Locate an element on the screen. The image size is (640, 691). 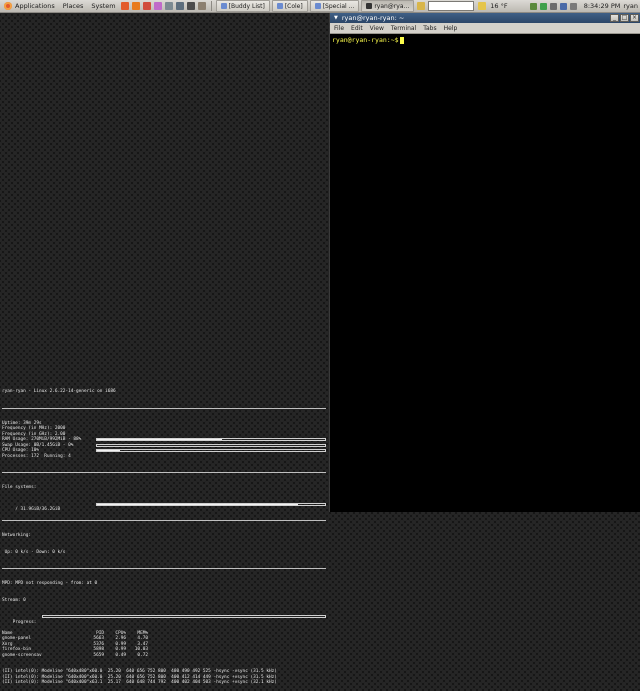
terminal-title: ryan@ryan-ryan: ~ is located at coordinates (373, 18).